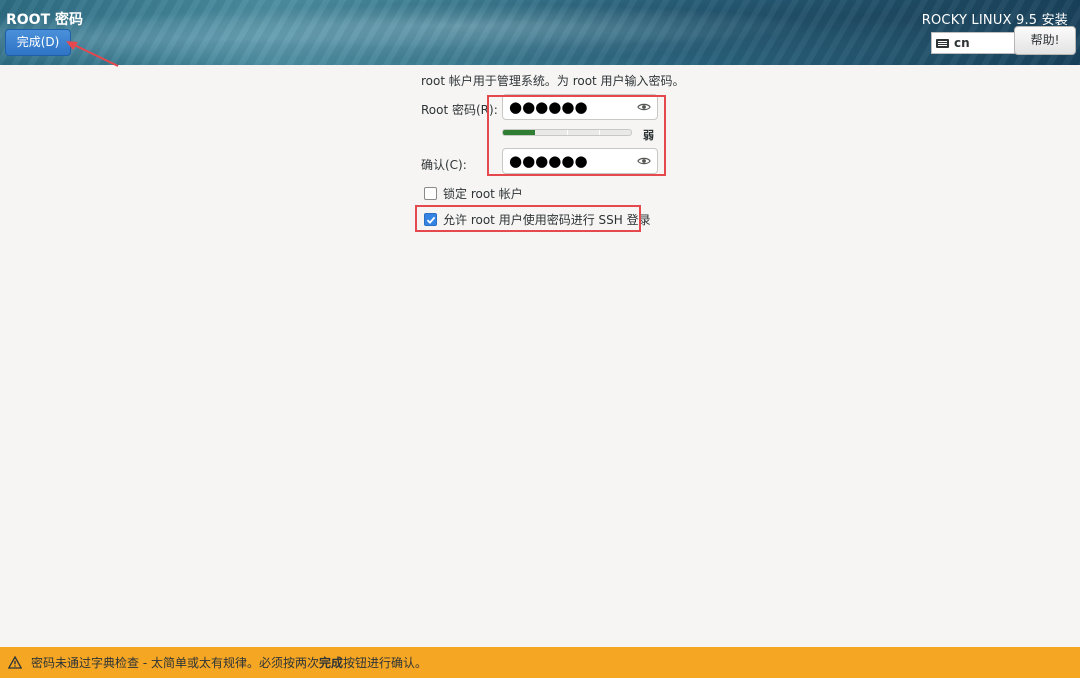 This screenshot has width=1080, height=678. What do you see at coordinates (962, 43) in the screenshot?
I see `keyboard-layout-label: cn` at bounding box center [962, 43].